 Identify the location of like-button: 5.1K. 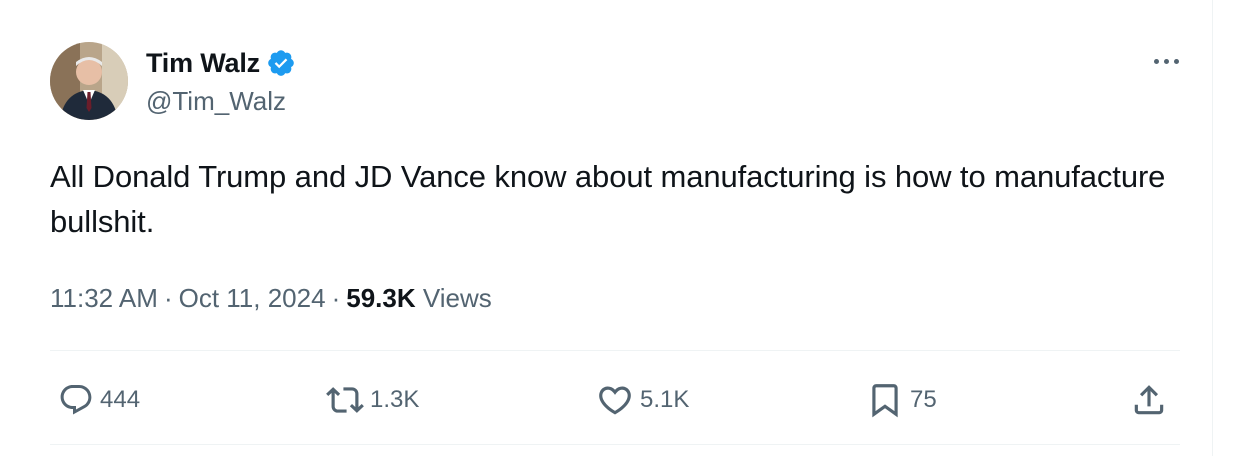
(642, 400).